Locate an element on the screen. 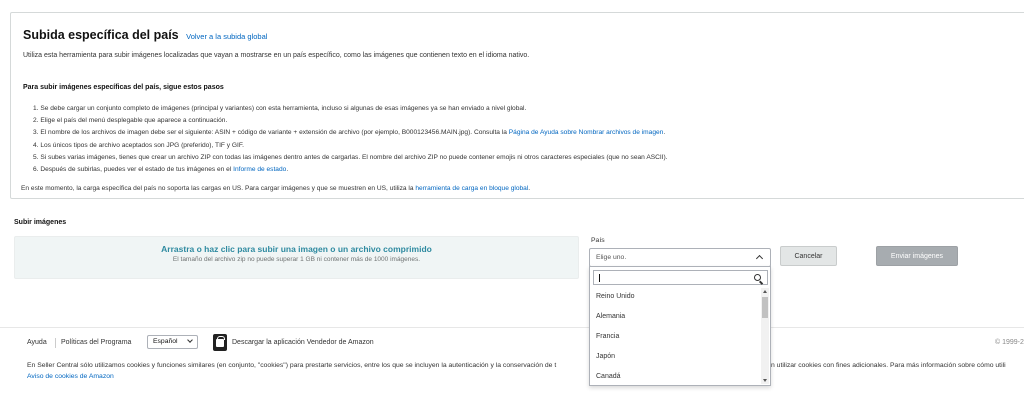  country-option: Alemania is located at coordinates (676, 317).